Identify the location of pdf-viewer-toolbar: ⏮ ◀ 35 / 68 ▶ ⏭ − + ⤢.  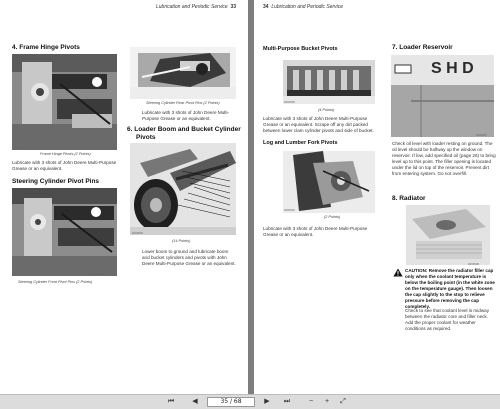
(250, 401).